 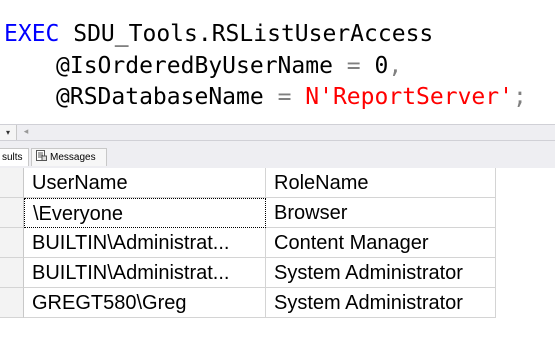 What do you see at coordinates (145, 303) in the screenshot?
I see `table-cell-username: GREGT580\Greg` at bounding box center [145, 303].